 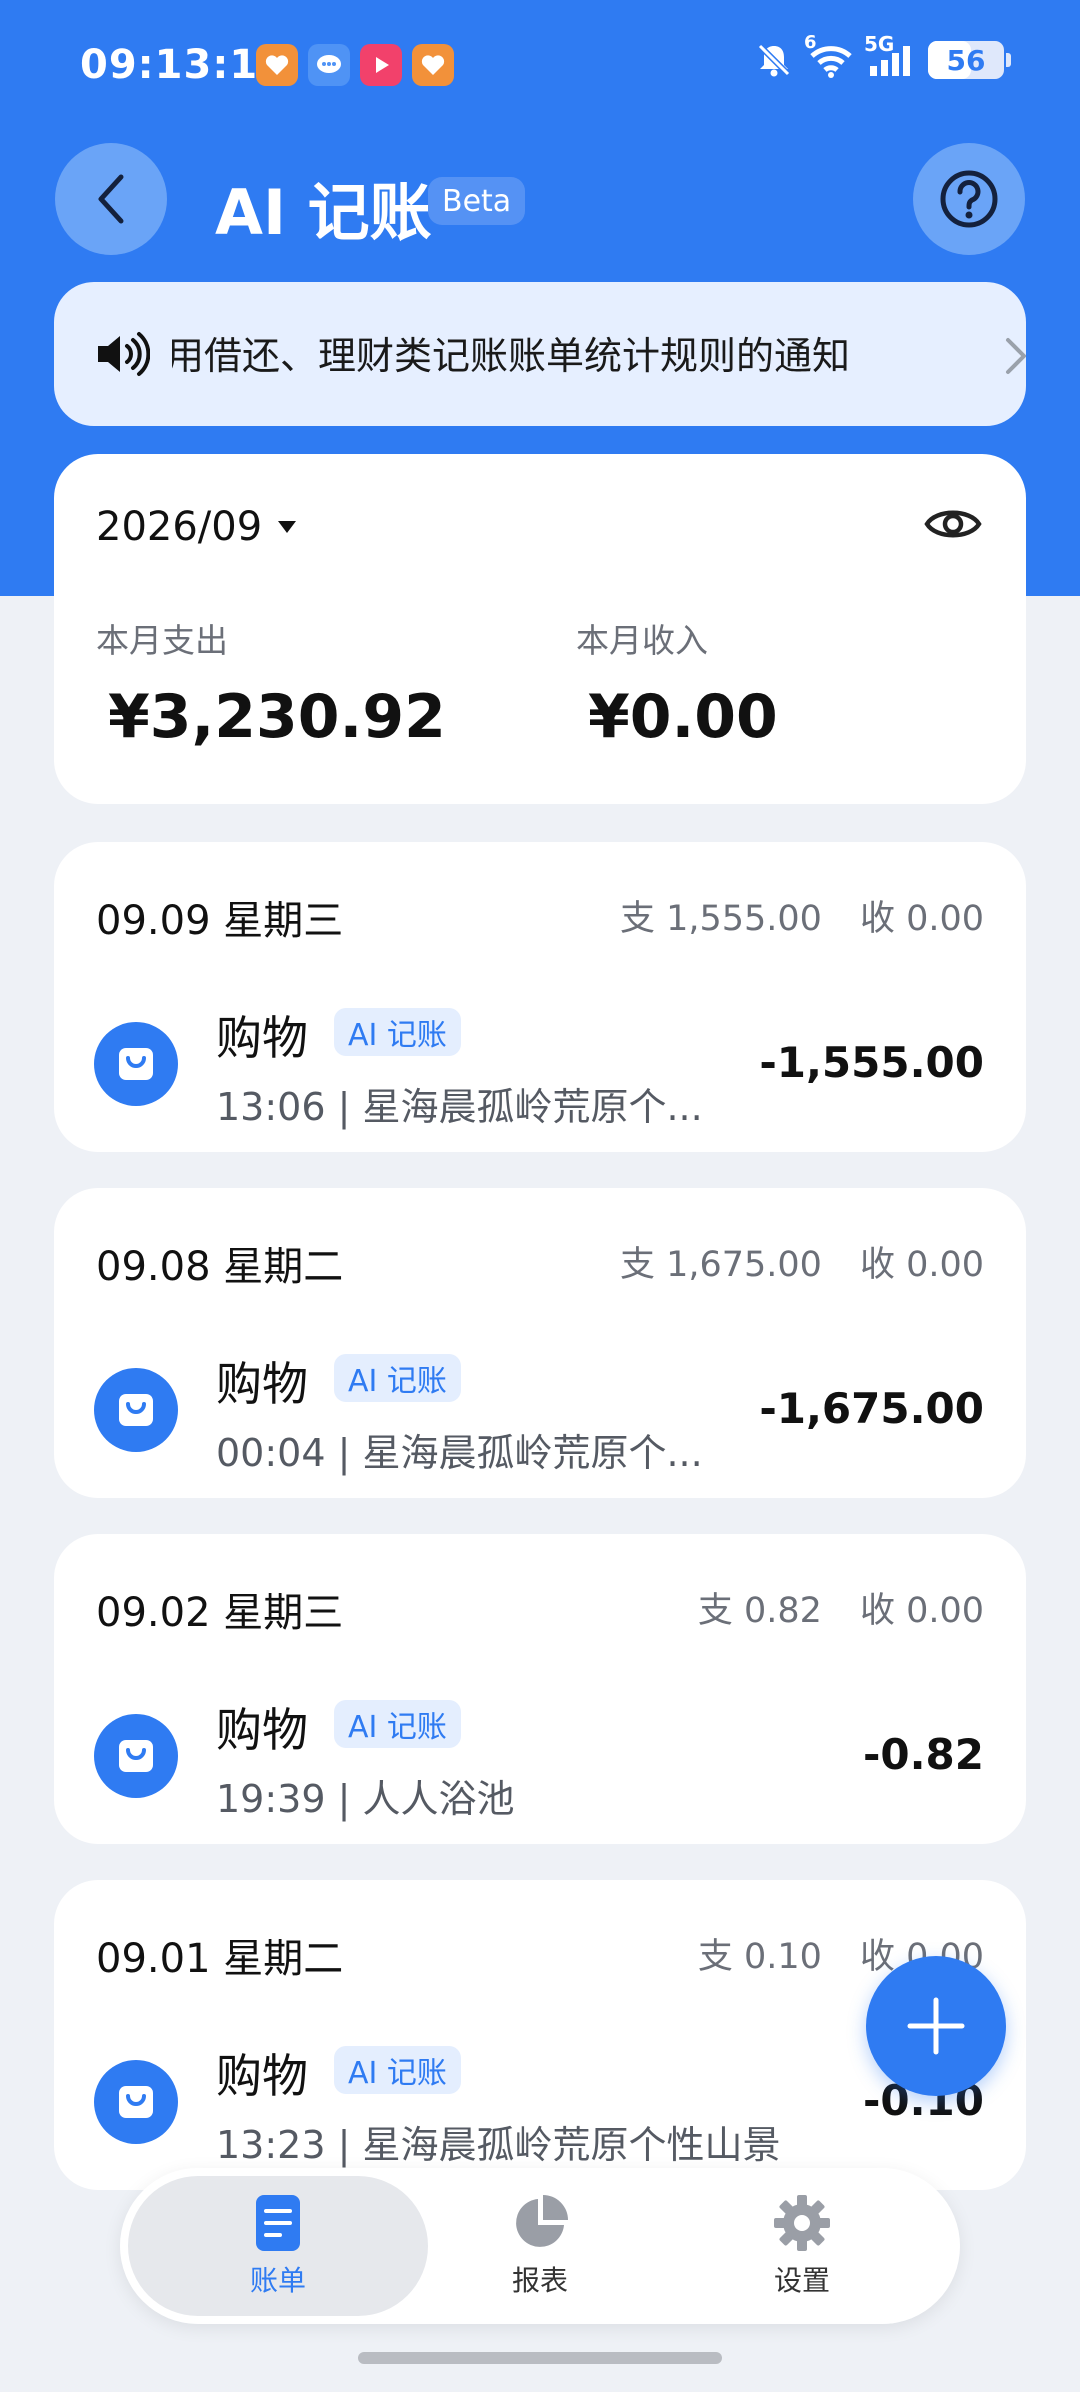 What do you see at coordinates (542, 2221) in the screenshot?
I see `pie-chart-icon` at bounding box center [542, 2221].